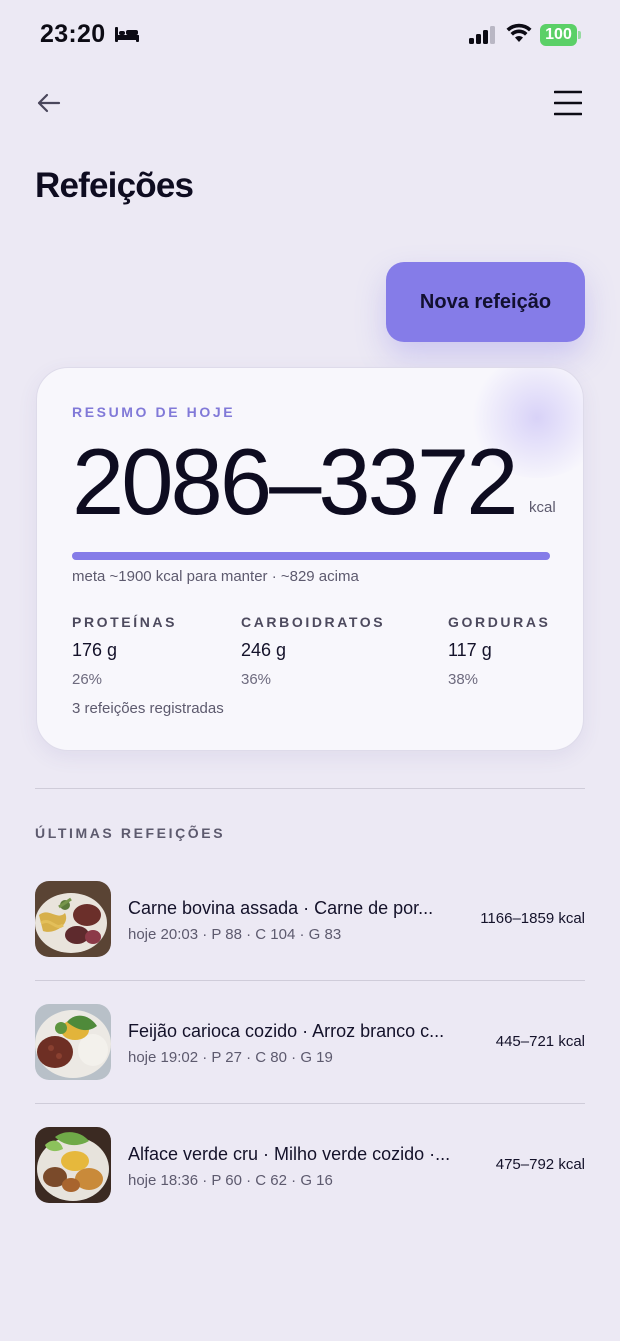 The image size is (620, 1341). I want to click on macro-label: PROTEÍNAS, so click(125, 622).